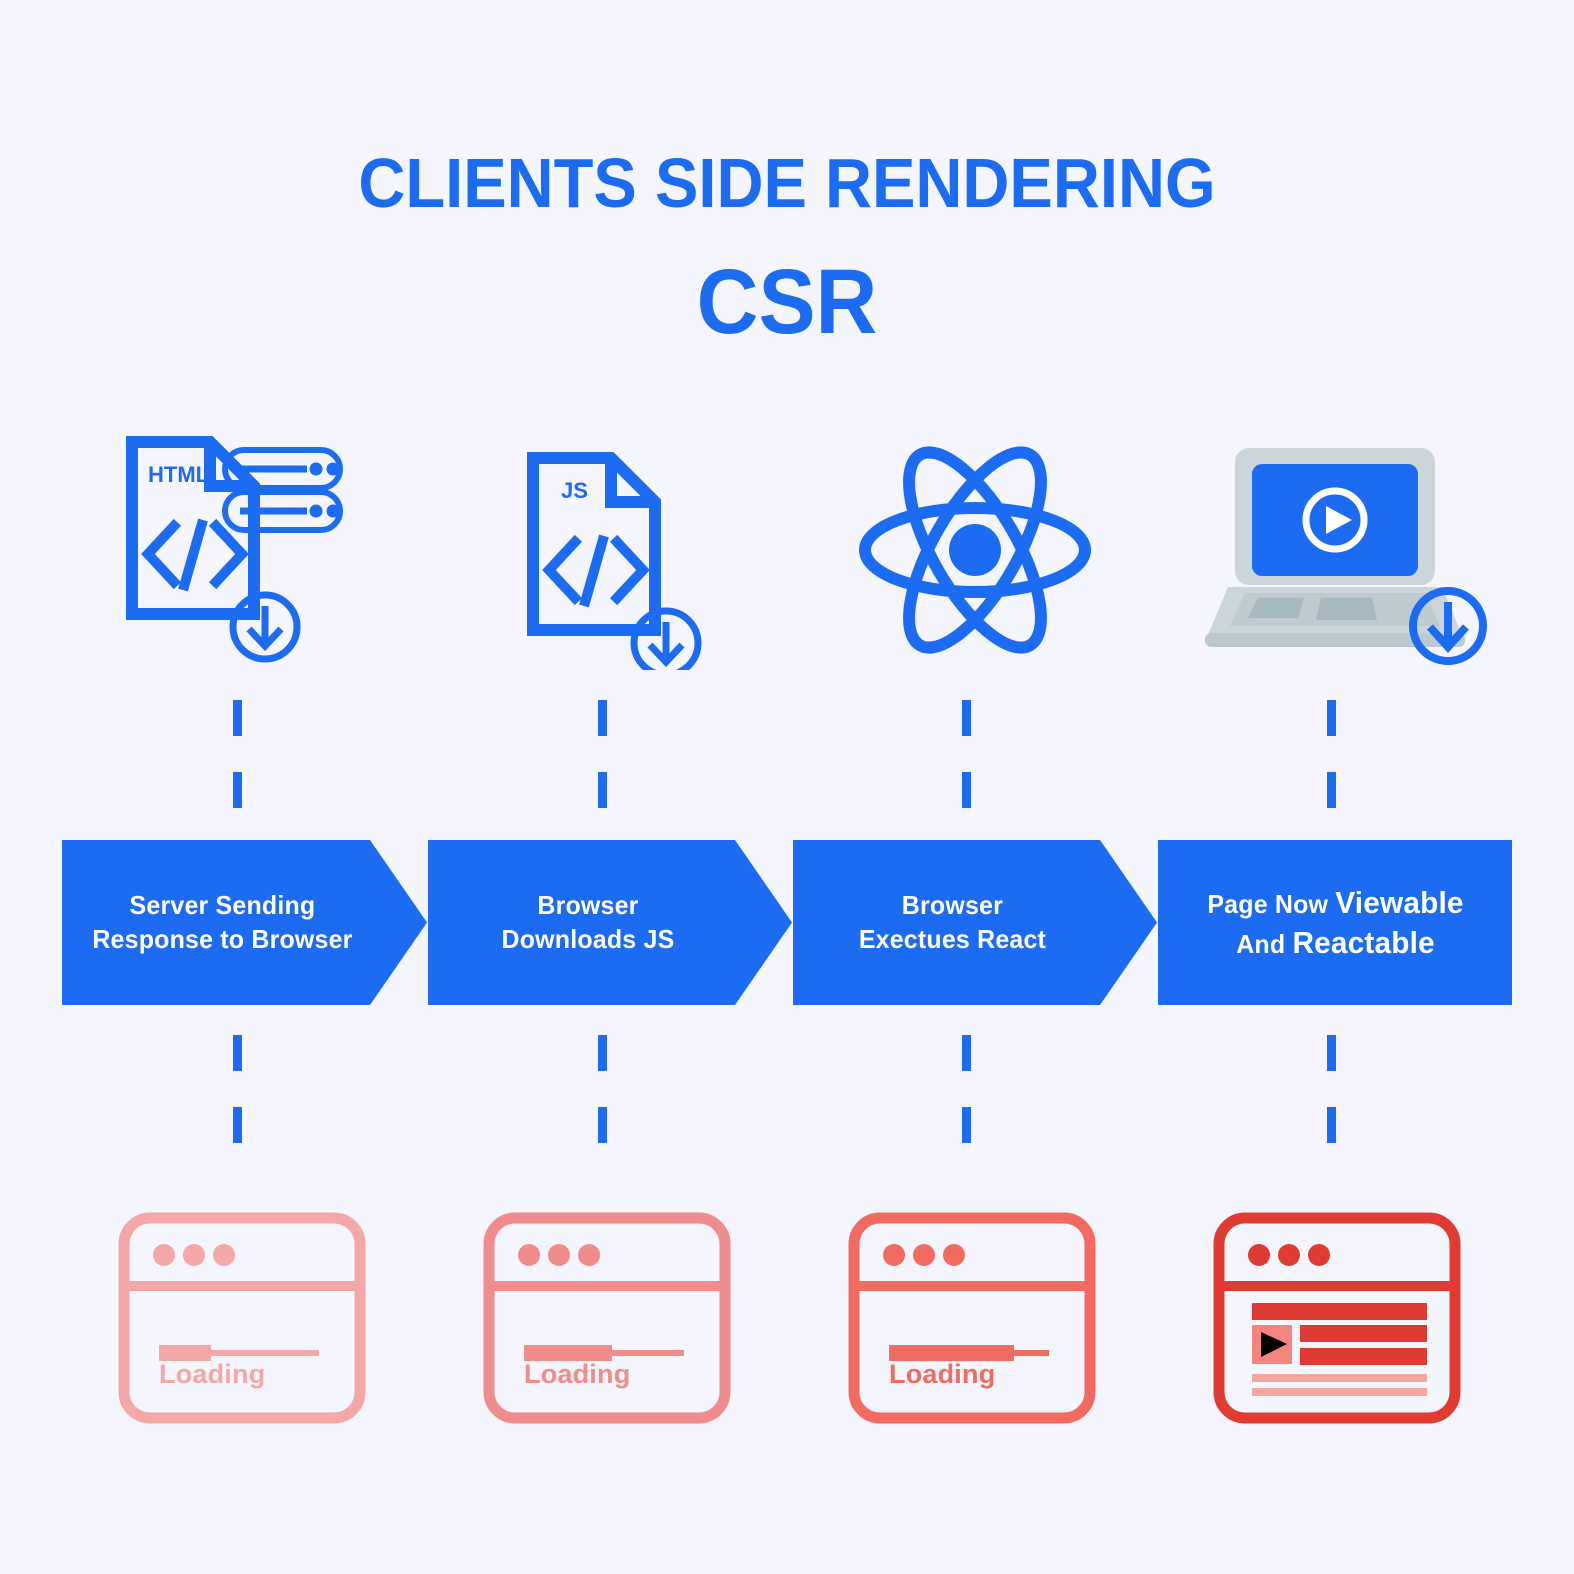 The image size is (1574, 1574). I want to click on stage-2-arrow-line2: Downloads JS, so click(588, 938).